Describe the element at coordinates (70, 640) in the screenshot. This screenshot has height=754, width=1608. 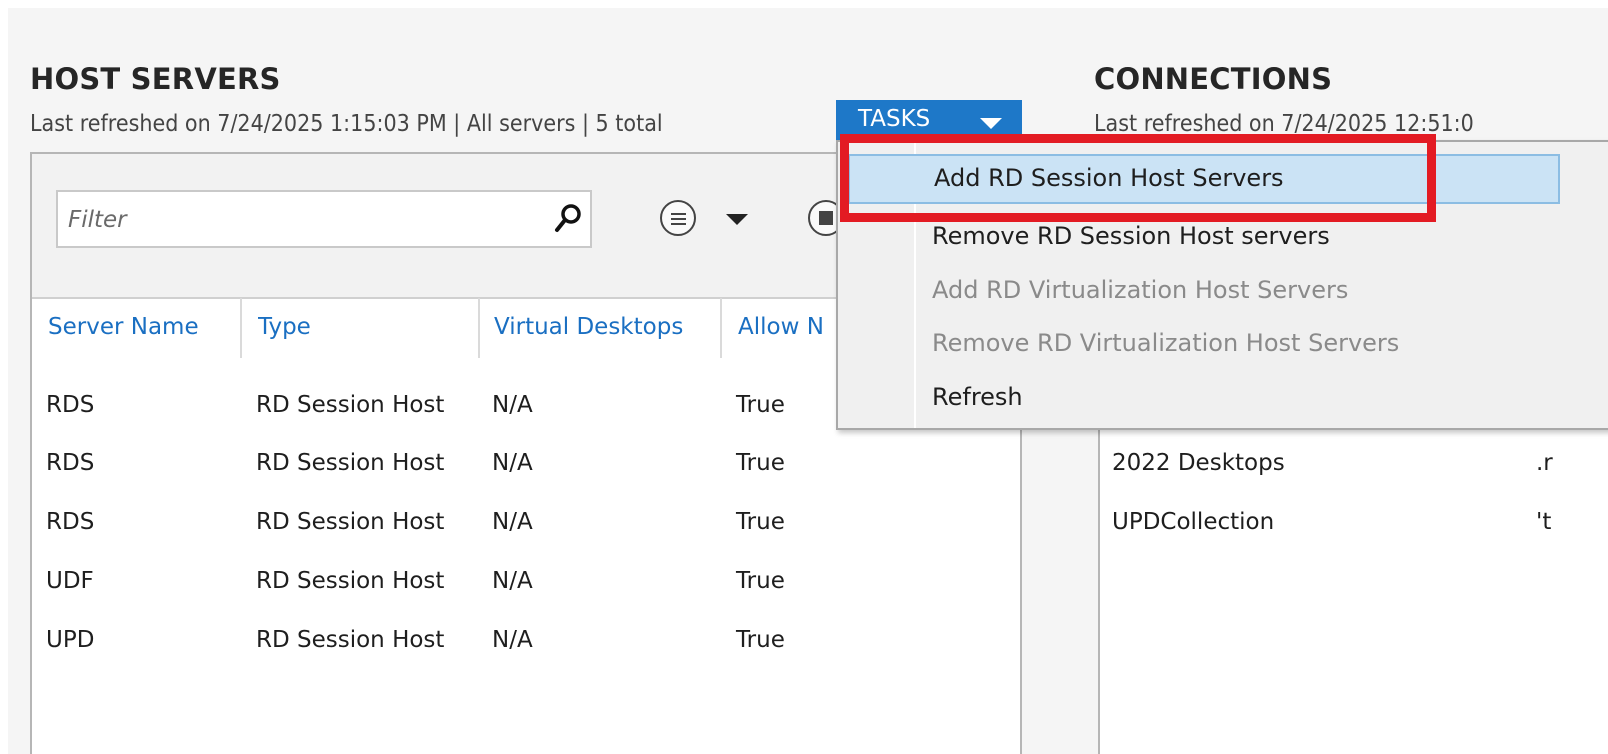
I see `server-name-cell: UPD` at that location.